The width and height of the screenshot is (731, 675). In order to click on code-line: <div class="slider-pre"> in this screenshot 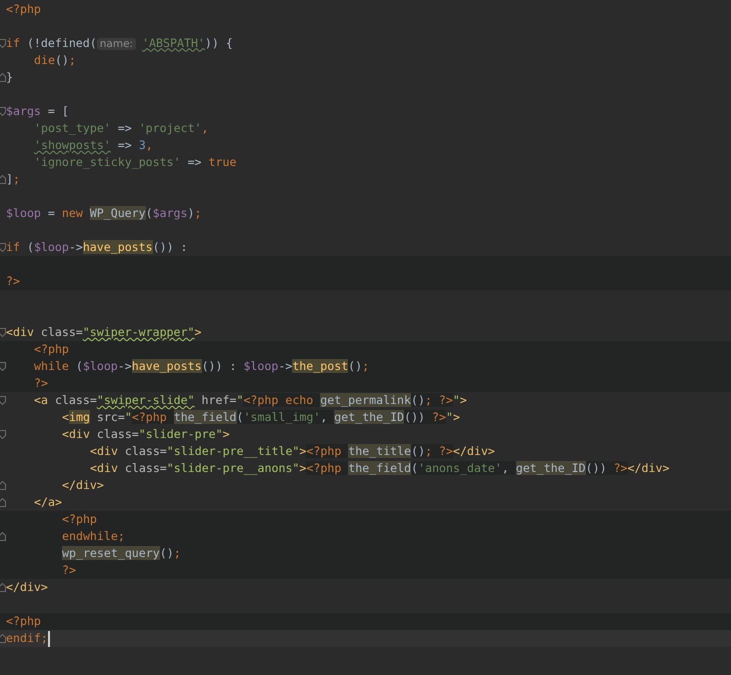, I will do `click(146, 434)`.